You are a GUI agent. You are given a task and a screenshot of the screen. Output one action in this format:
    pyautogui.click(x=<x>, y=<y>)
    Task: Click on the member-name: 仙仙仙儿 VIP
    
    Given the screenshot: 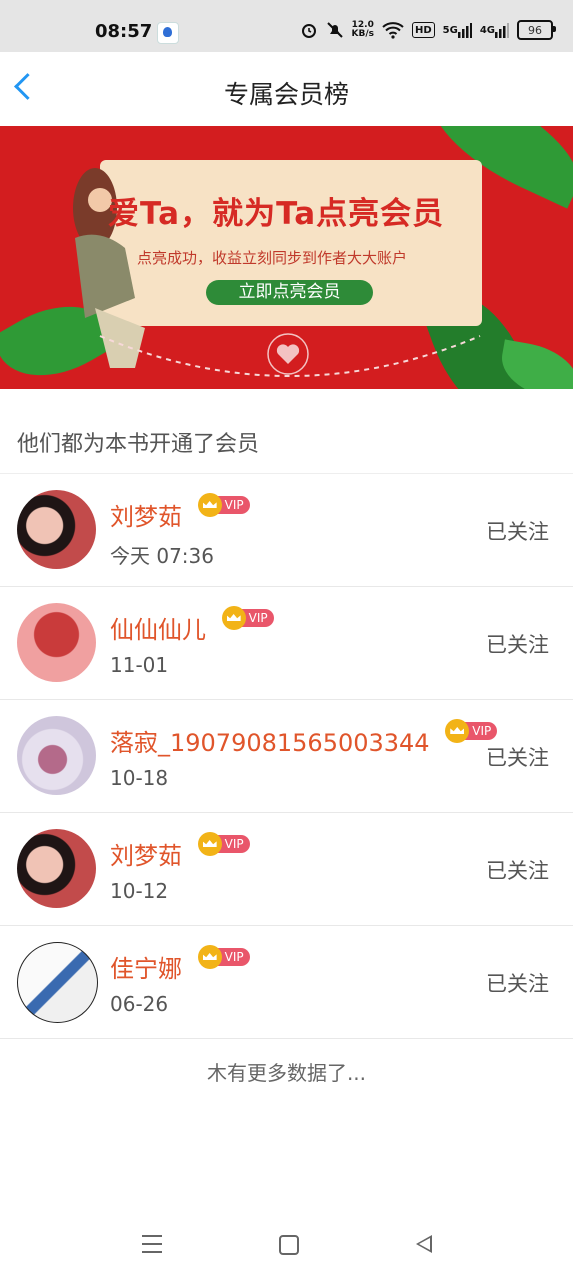 What is the action you would take?
    pyautogui.click(x=192, y=625)
    